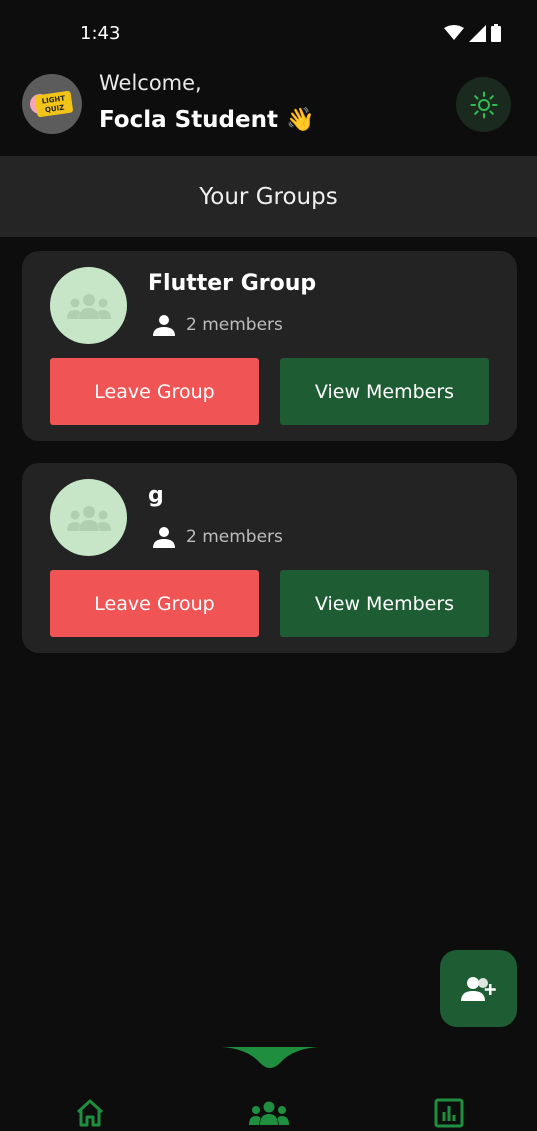  I want to click on group-name: g, so click(156, 495).